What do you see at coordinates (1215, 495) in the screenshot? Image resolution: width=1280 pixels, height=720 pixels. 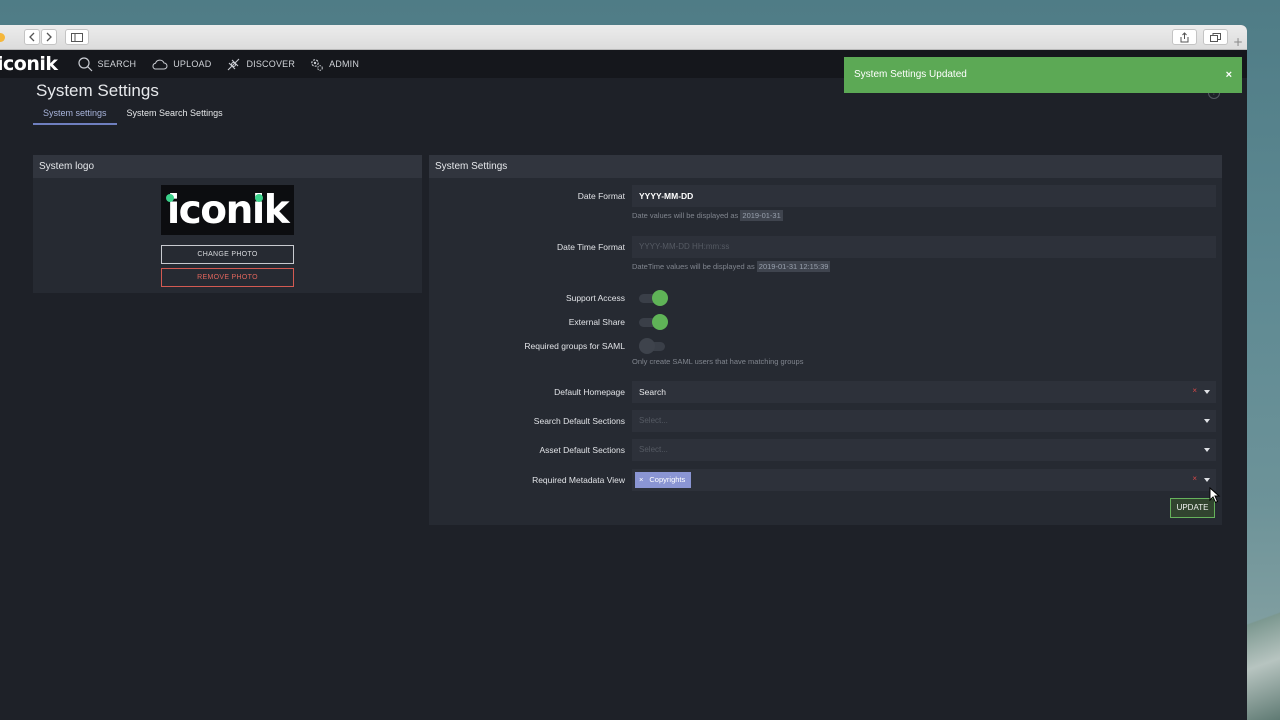 I see `mouse-cursor-icon` at bounding box center [1215, 495].